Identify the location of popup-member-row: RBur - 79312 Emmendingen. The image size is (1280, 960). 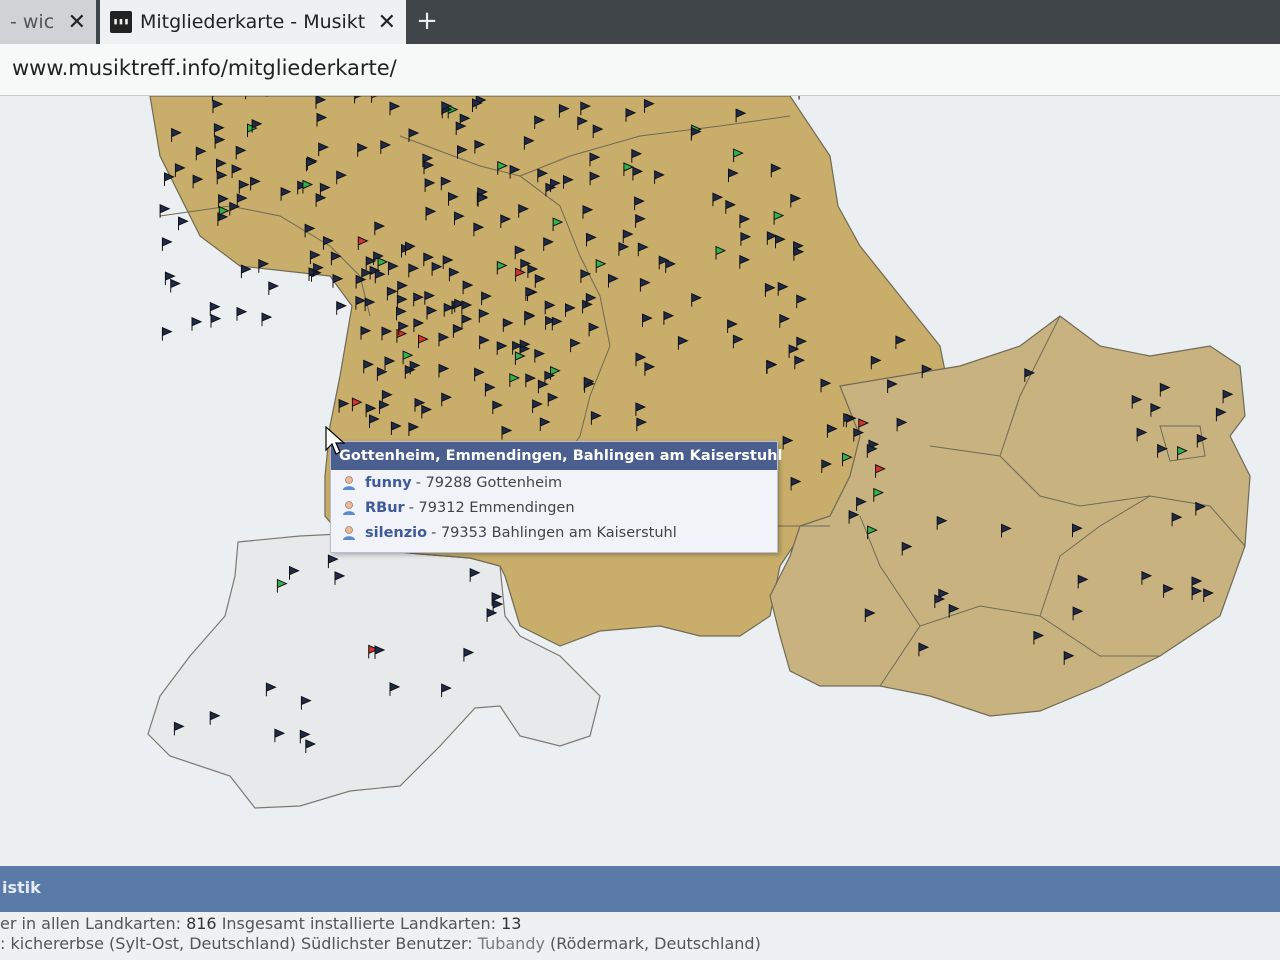
(554, 507).